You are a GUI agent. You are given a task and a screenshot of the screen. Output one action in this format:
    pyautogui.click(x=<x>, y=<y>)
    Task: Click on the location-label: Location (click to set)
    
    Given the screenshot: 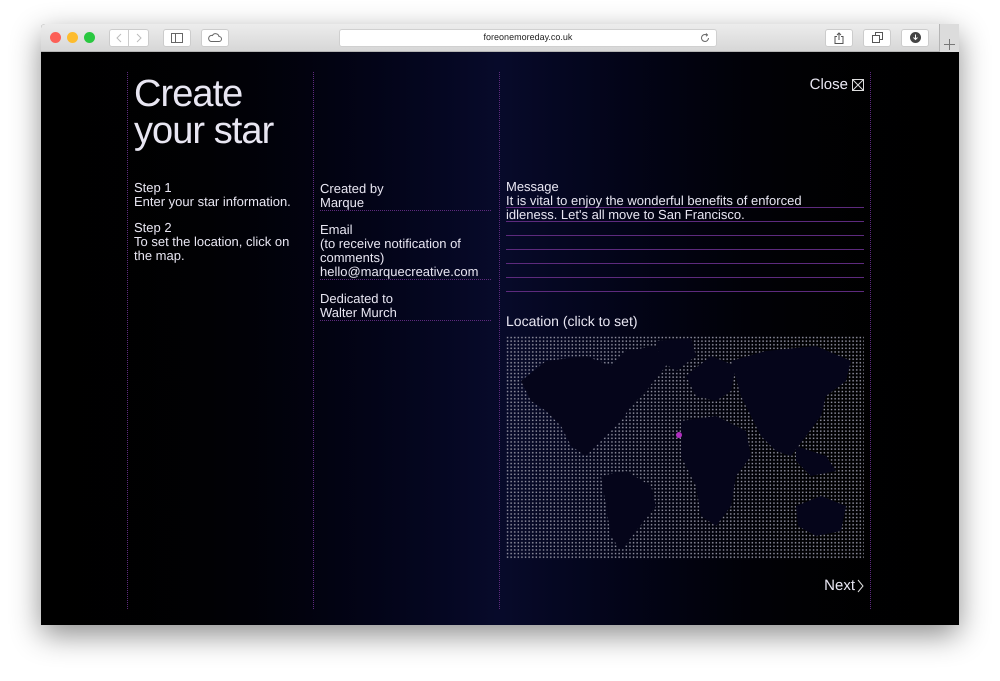 What is the action you would take?
    pyautogui.click(x=572, y=321)
    